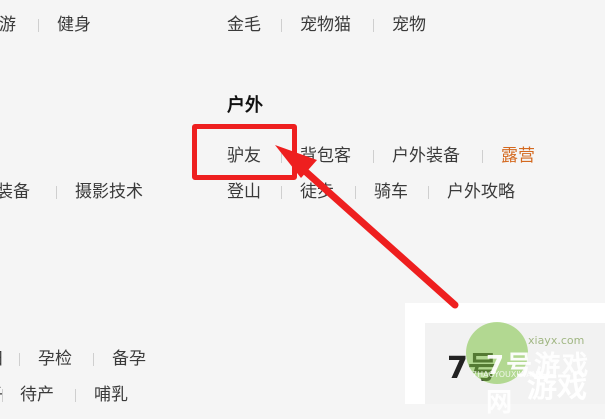  Describe the element at coordinates (245, 105) in the screenshot. I see `section-title-outdoor: 户外` at that location.